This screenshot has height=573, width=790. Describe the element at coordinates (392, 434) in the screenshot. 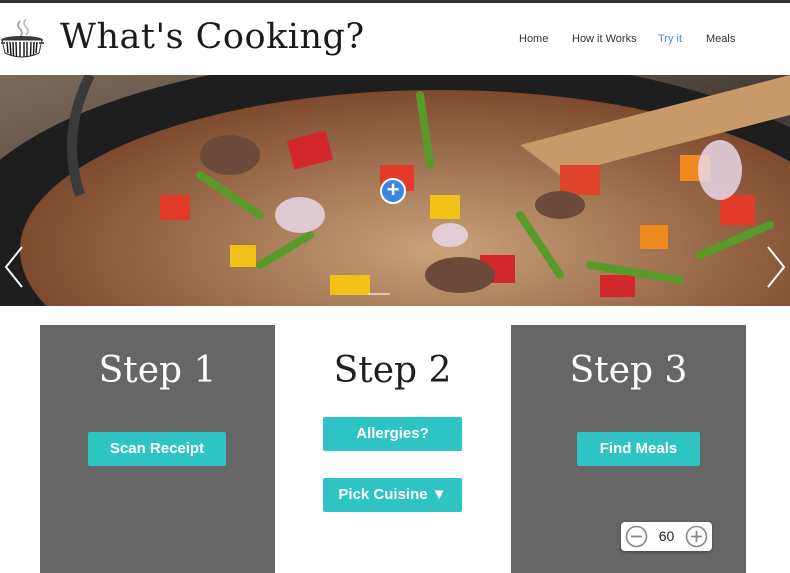

I see `allergies-button: Allergies?` at that location.